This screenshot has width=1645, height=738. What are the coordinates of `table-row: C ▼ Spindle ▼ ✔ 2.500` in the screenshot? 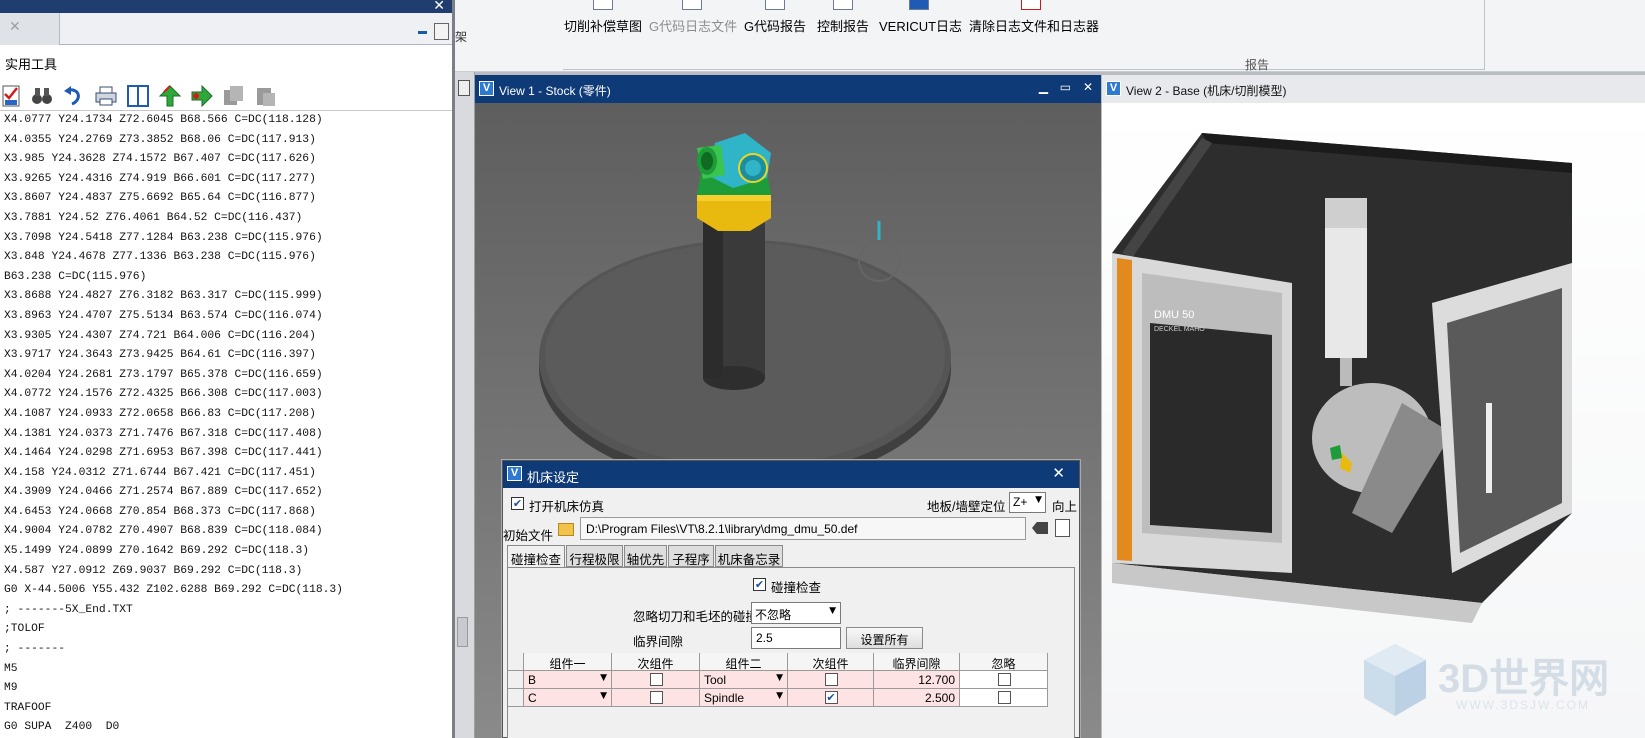 It's located at (778, 698).